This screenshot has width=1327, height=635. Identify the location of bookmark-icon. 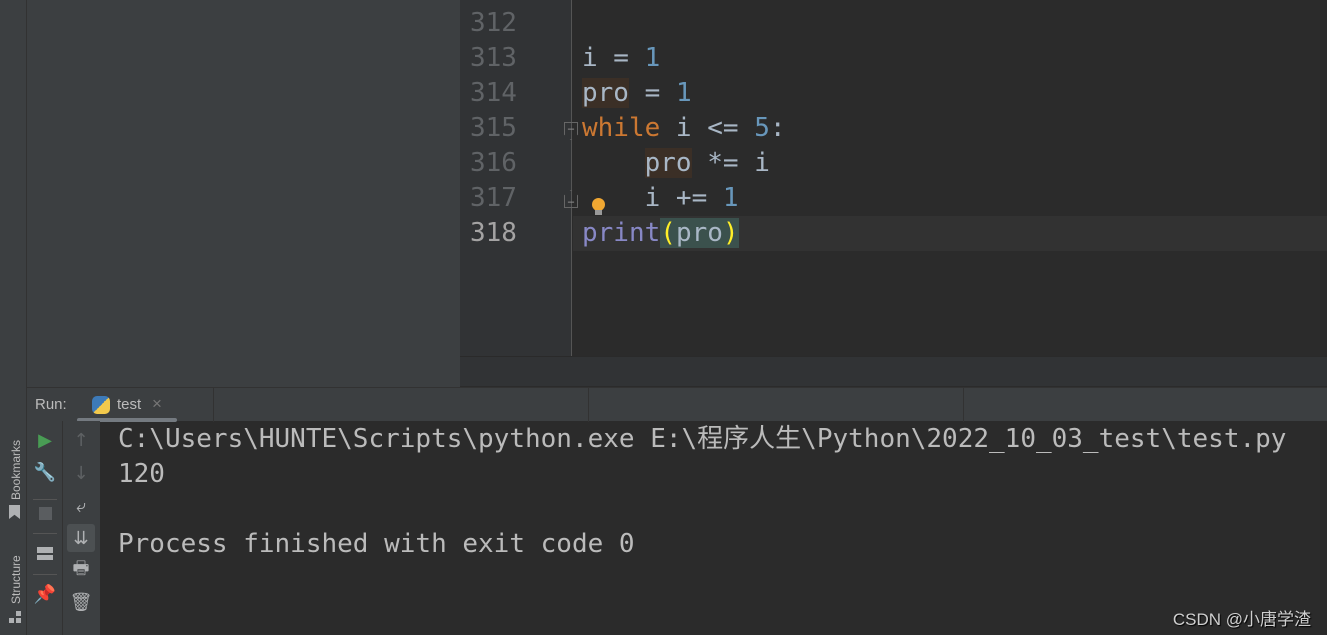
(14, 512).